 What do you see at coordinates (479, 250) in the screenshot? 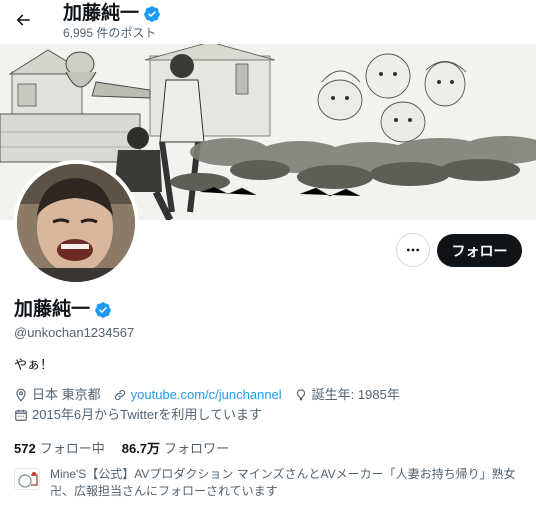
I see `follow-button: フォロー` at bounding box center [479, 250].